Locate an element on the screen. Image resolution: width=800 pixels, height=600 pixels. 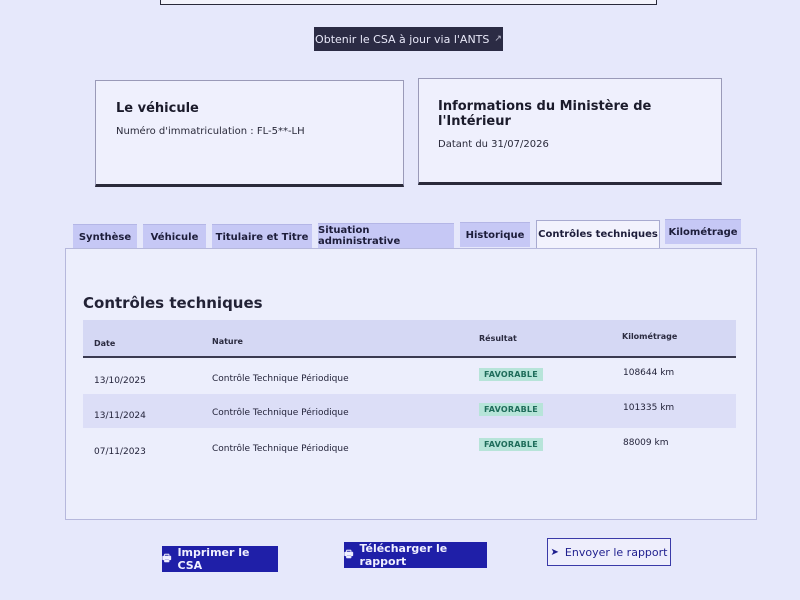
header-result: Résultat is located at coordinates (498, 338).